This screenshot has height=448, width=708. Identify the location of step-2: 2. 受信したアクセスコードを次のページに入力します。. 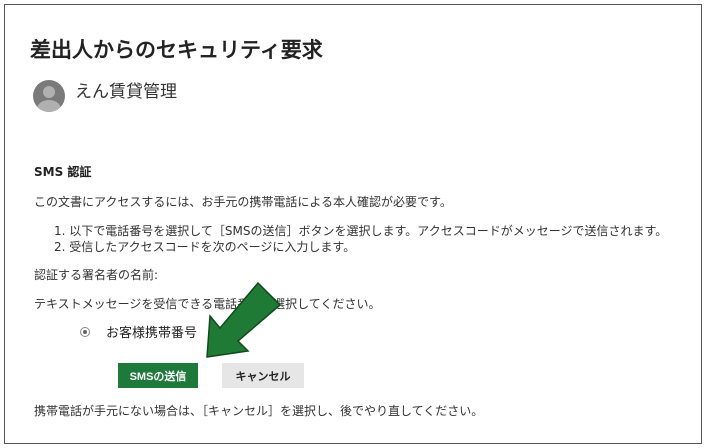
(205, 247).